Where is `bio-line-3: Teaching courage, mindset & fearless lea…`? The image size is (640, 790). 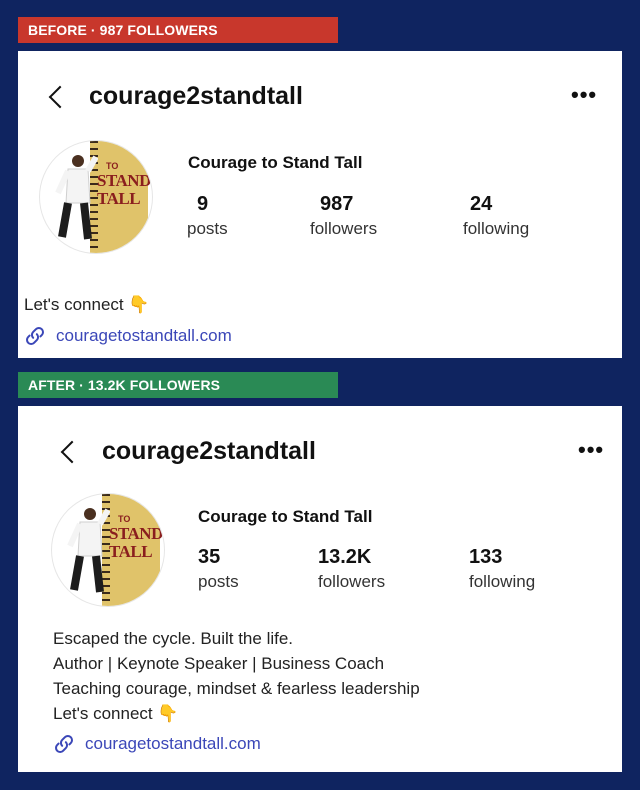
bio-line-3: Teaching courage, mindset & fearless lea… is located at coordinates (236, 688).